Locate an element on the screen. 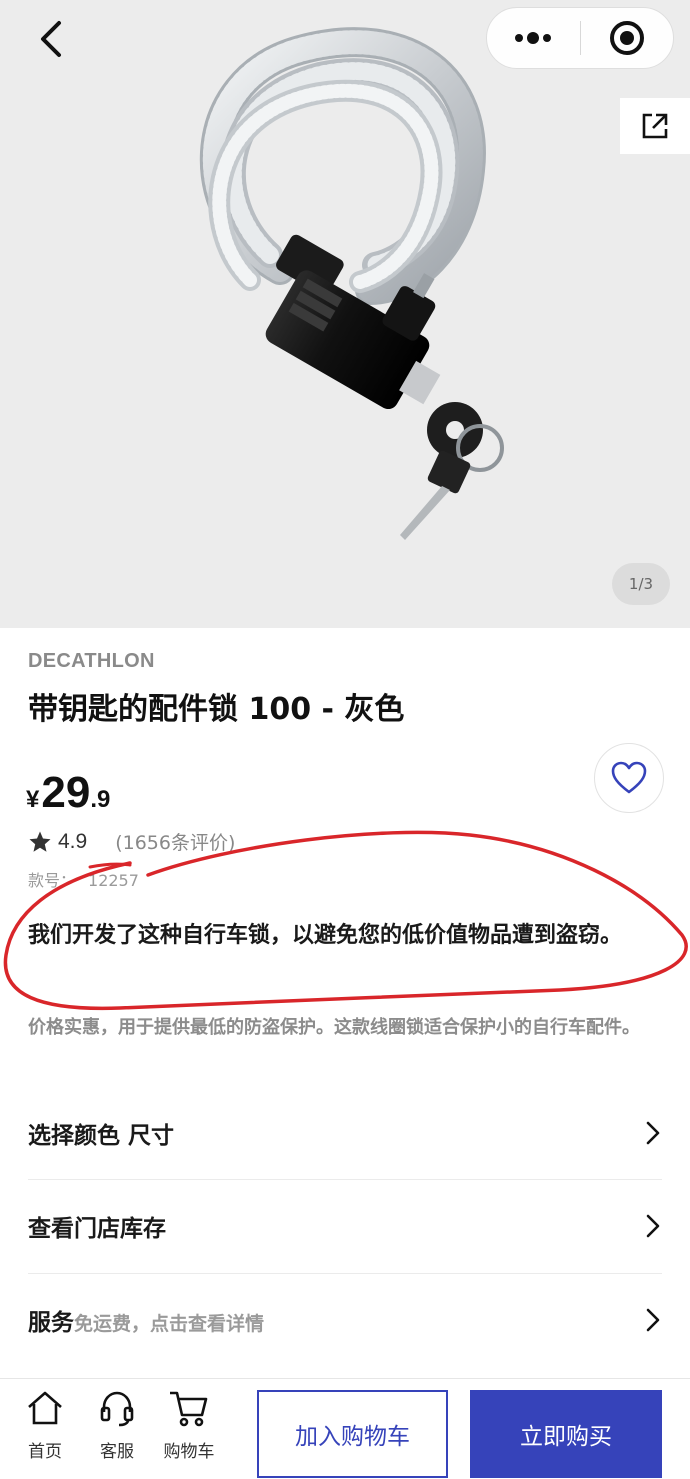  nav-home-label: 首页 is located at coordinates (45, 1452).